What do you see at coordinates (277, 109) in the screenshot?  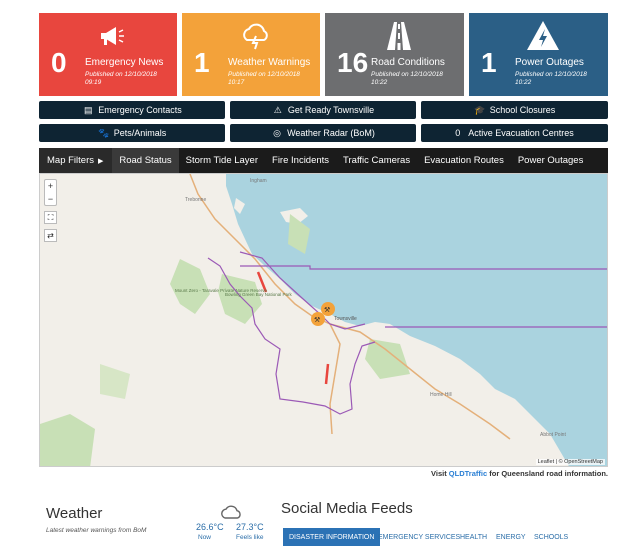 I see `warning-icon: ⚠` at bounding box center [277, 109].